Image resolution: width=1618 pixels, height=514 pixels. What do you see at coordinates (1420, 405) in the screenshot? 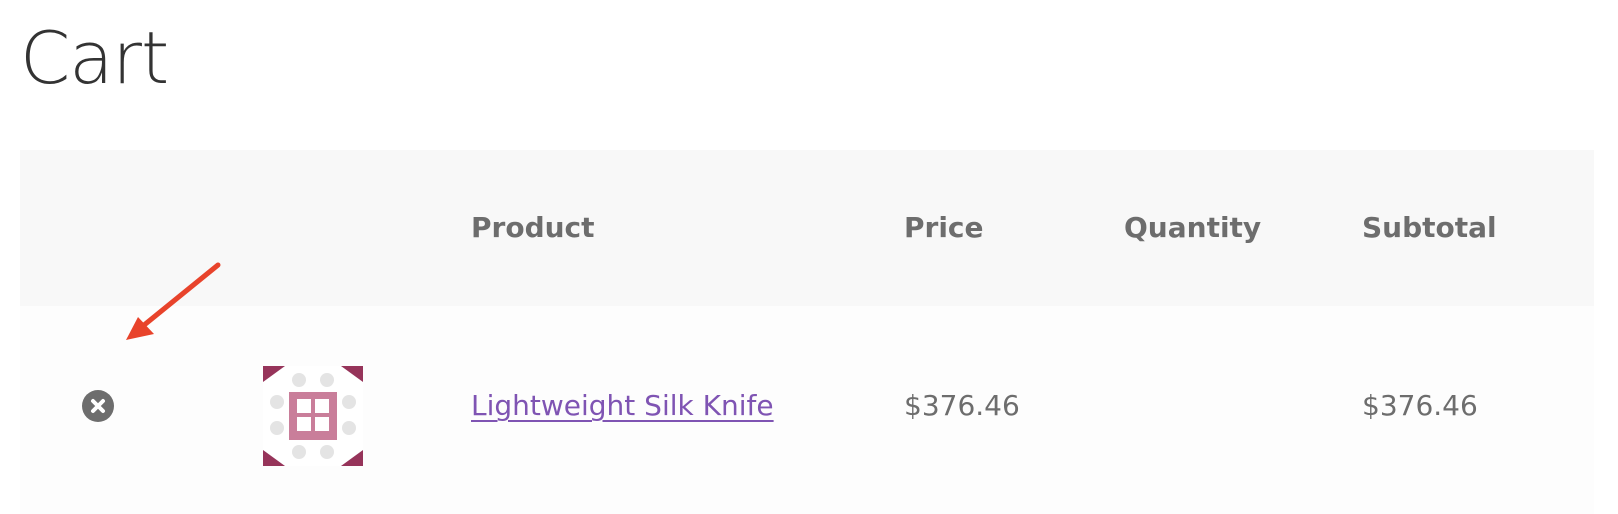
I see `product-subtotal: $376.46` at bounding box center [1420, 405].